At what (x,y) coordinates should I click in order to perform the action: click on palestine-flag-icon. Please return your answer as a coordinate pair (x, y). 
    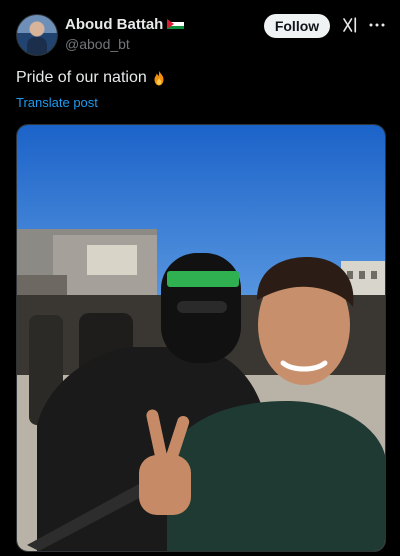
    Looking at the image, I should click on (176, 24).